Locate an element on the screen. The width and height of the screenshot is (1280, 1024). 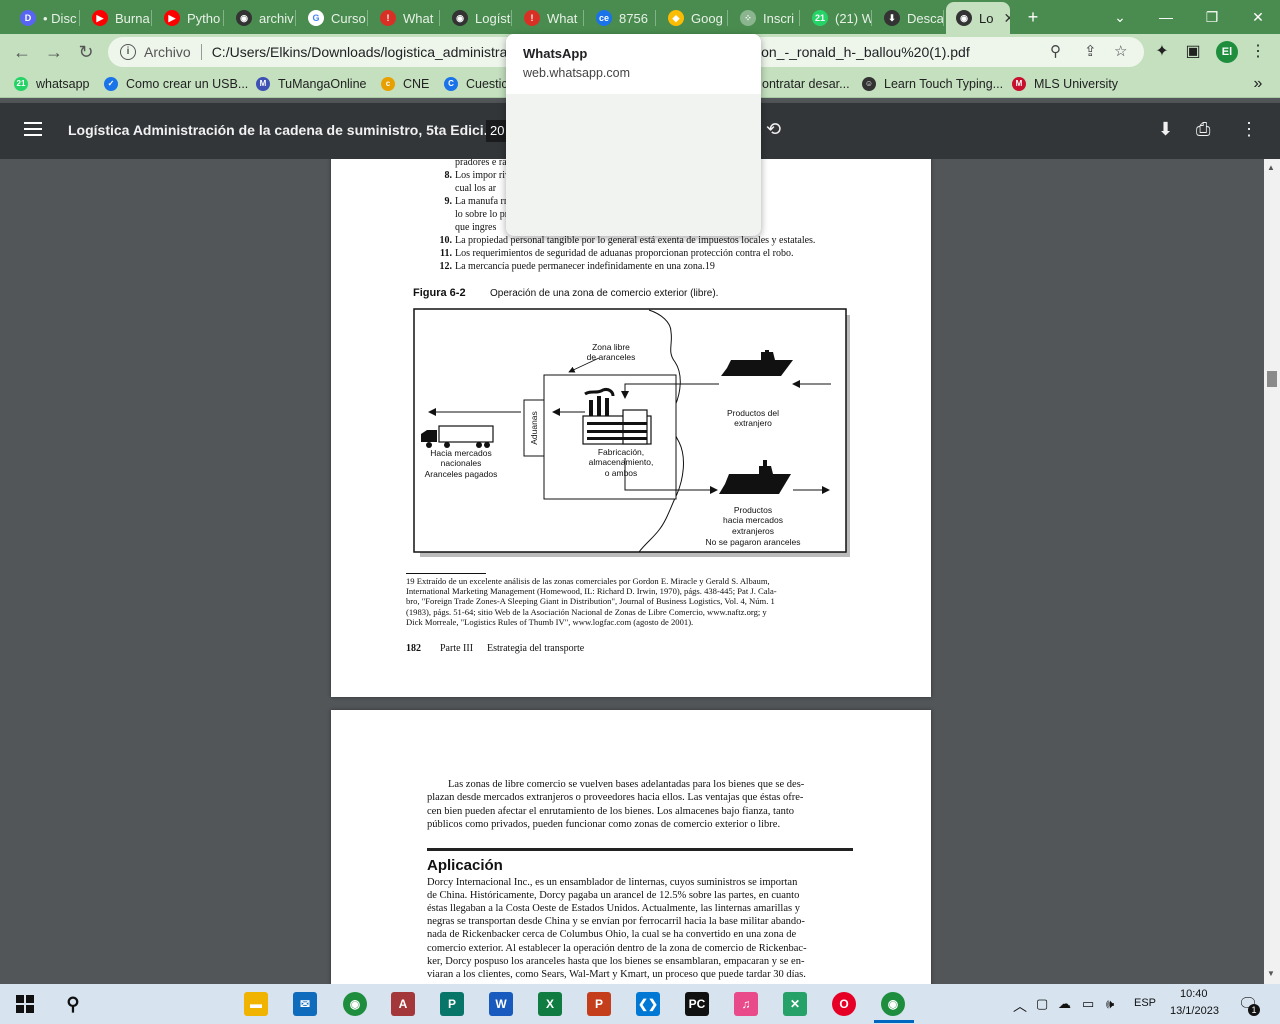
publisher-icon: P is located at coordinates (452, 1004).